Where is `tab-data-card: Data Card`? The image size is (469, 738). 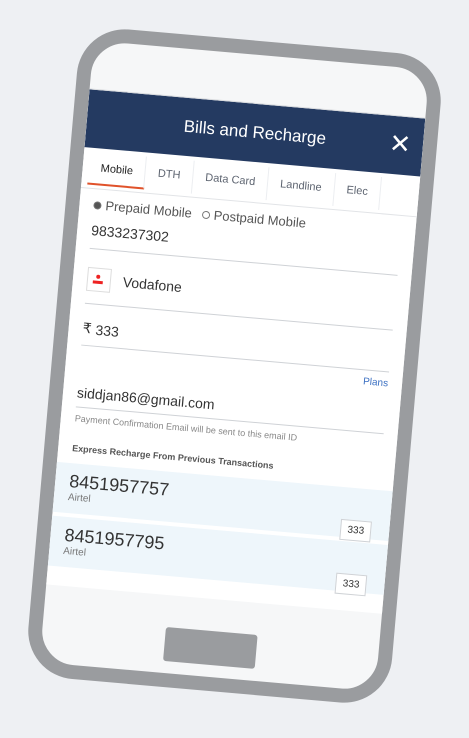
tab-data-card: Data Card is located at coordinates (230, 180).